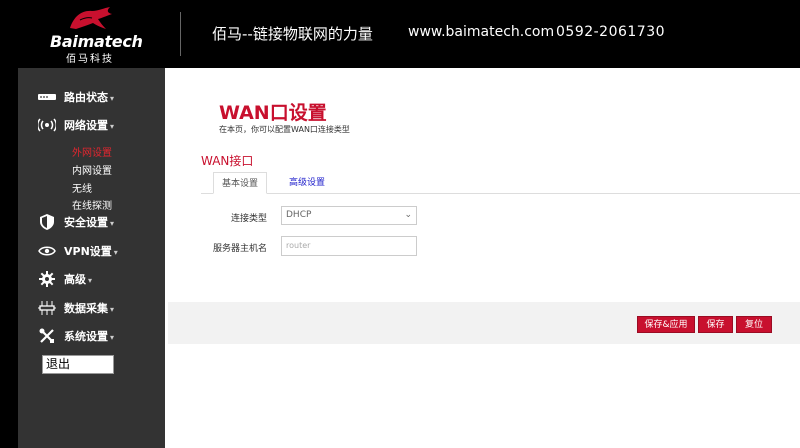  What do you see at coordinates (227, 161) in the screenshot?
I see `section-title: WAN接口` at bounding box center [227, 161].